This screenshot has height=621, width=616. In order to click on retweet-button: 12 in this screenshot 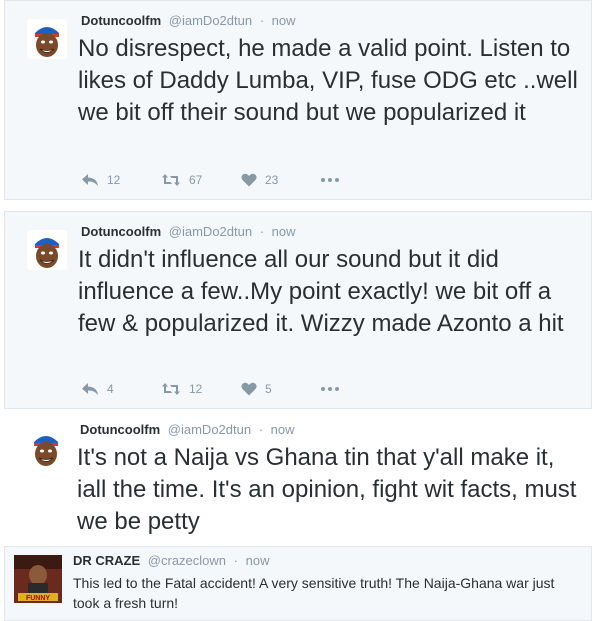, I will do `click(201, 389)`.